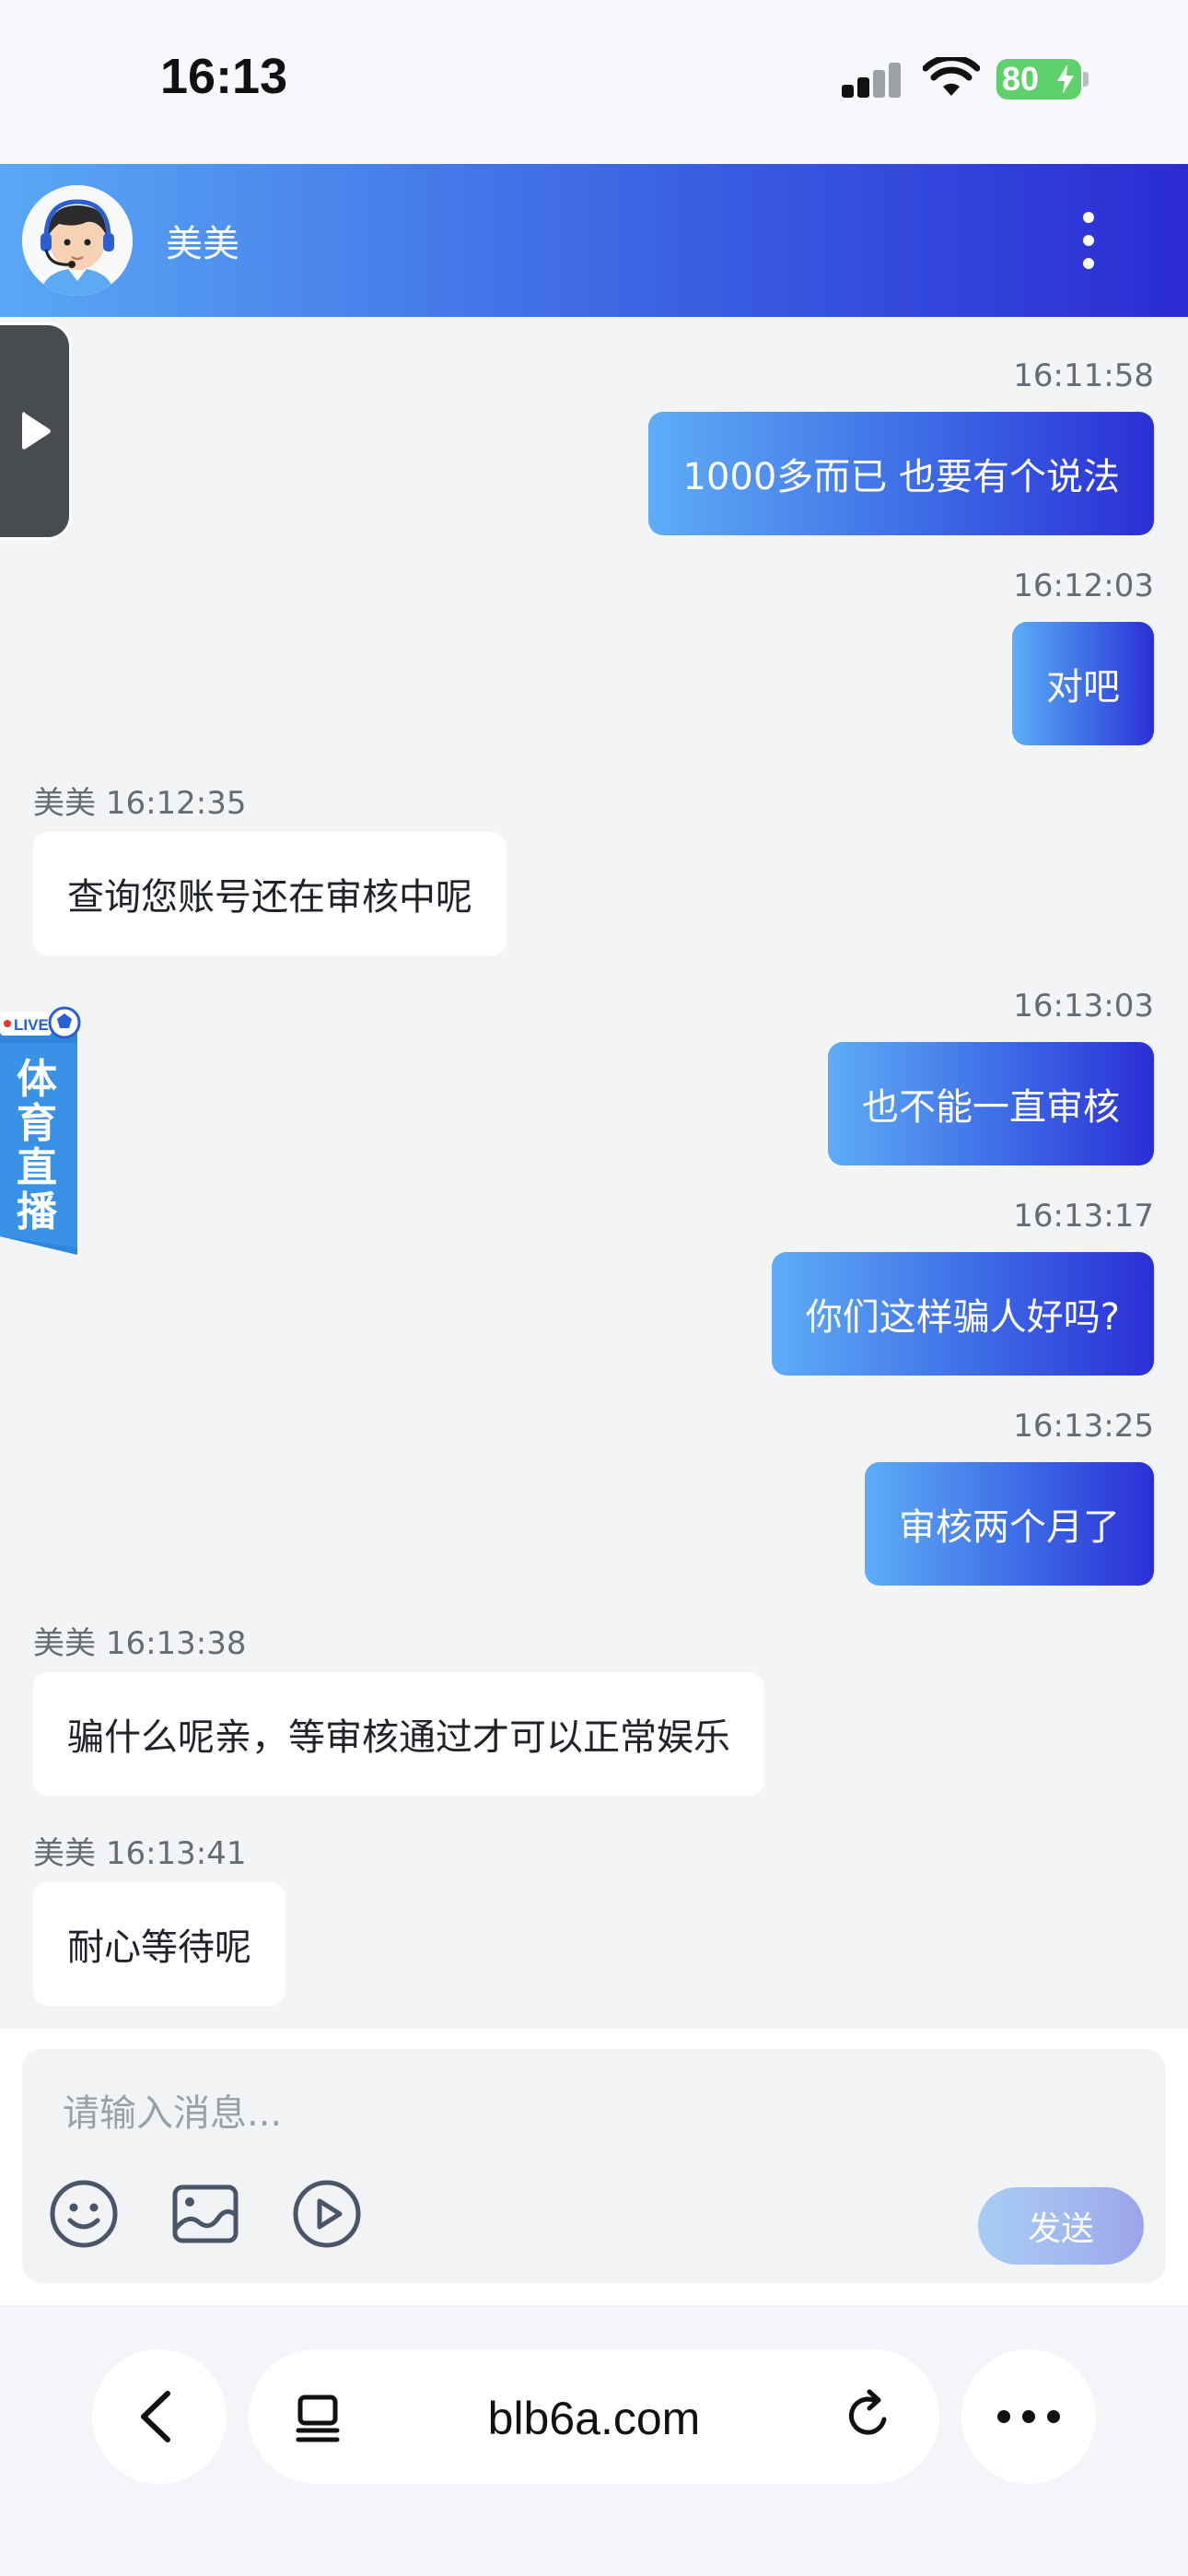 The image size is (1188, 2576). I want to click on browser-toolbar: blb6a.com, so click(594, 2440).